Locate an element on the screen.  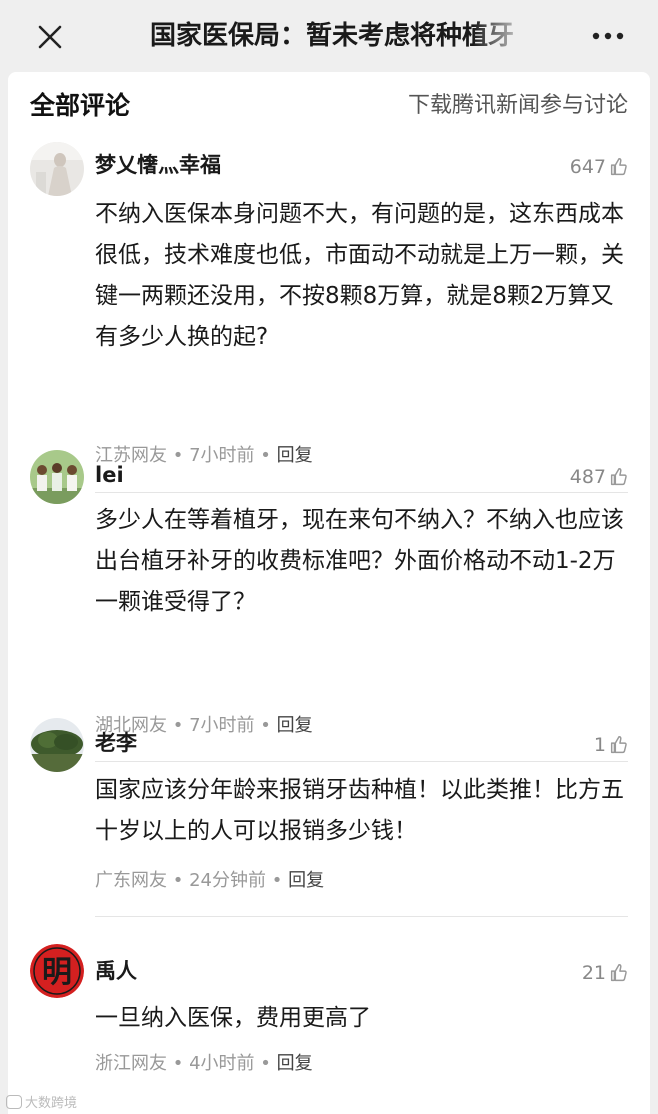
avatar: 明 is located at coordinates (57, 971).